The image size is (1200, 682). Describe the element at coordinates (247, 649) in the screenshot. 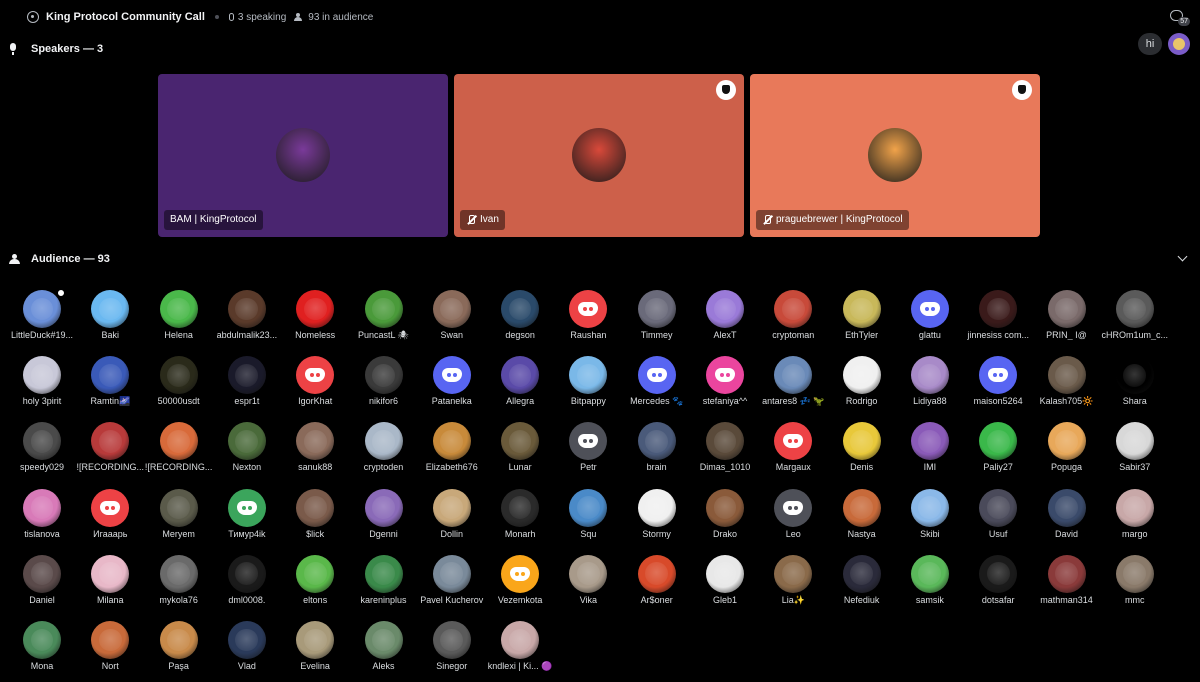

I see `audience-member: Vlad` at that location.